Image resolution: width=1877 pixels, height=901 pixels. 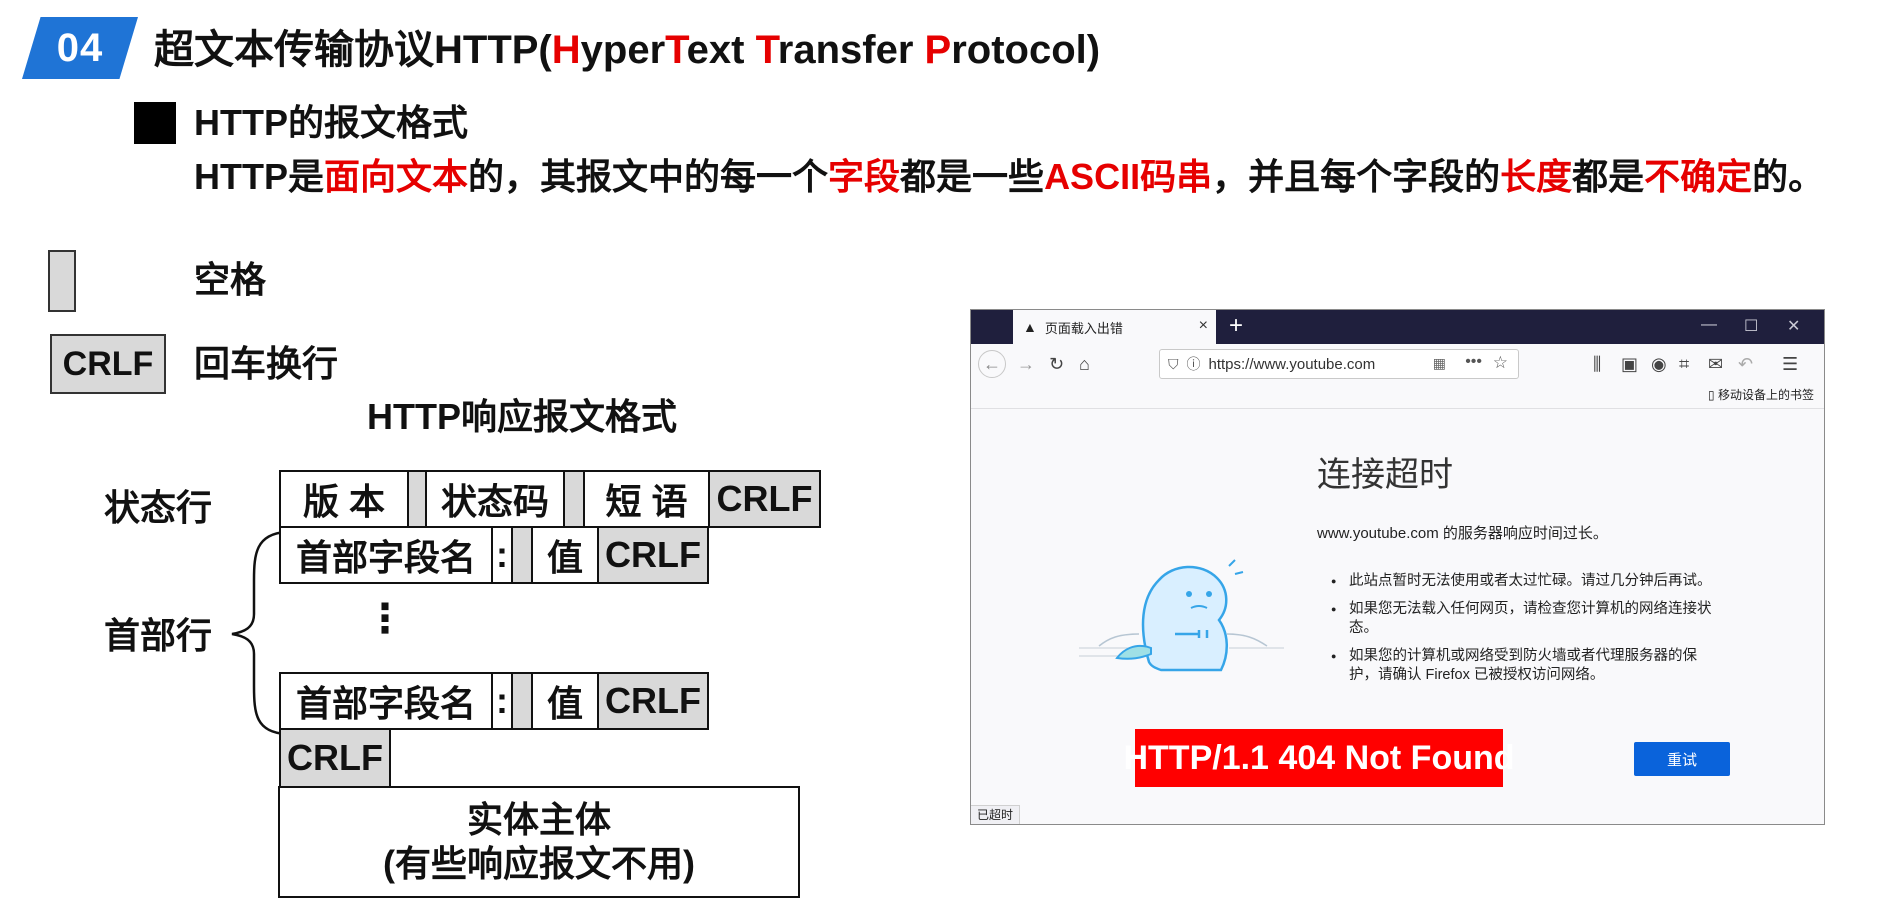 What do you see at coordinates (1084, 364) in the screenshot?
I see `home-icon: ⌂` at bounding box center [1084, 364].